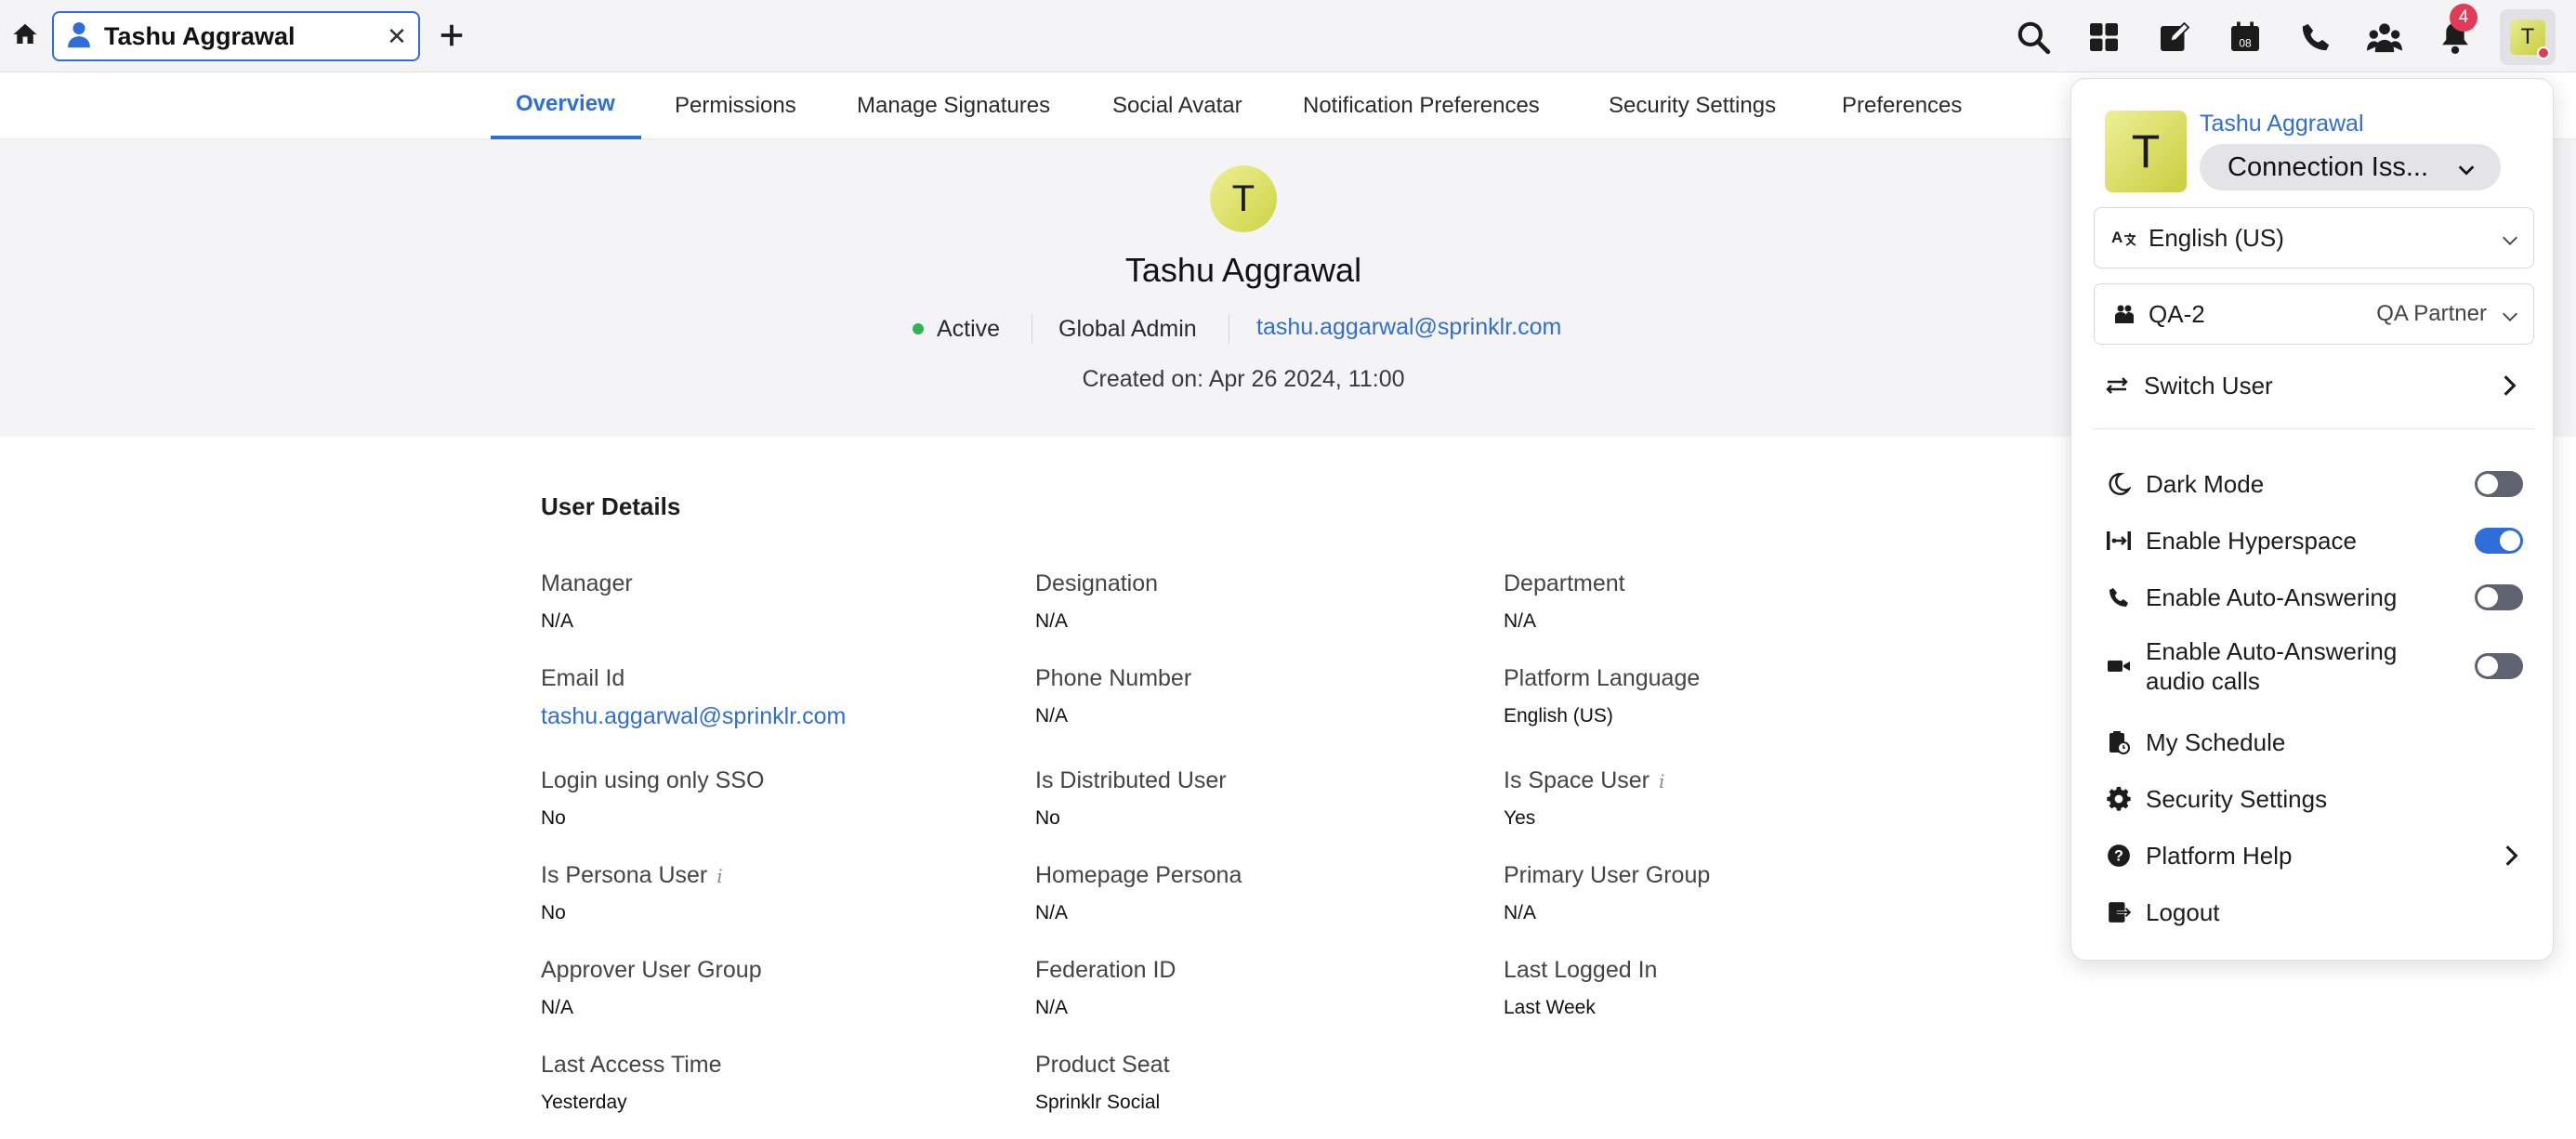 The image size is (2576, 1139). I want to click on field-label: Platform Language, so click(1602, 678).